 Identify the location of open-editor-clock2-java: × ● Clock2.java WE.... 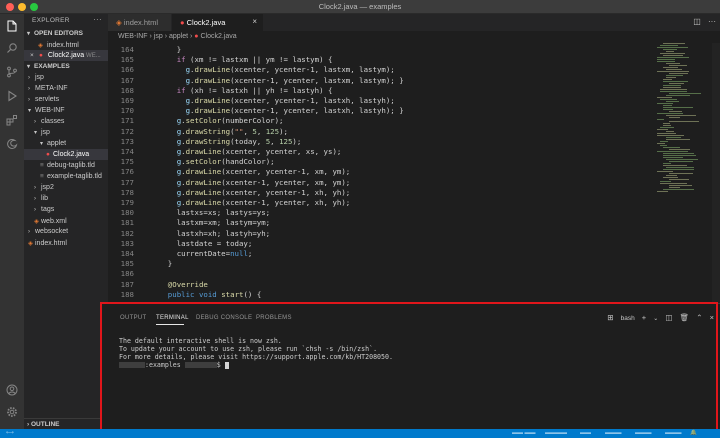
(66, 55).